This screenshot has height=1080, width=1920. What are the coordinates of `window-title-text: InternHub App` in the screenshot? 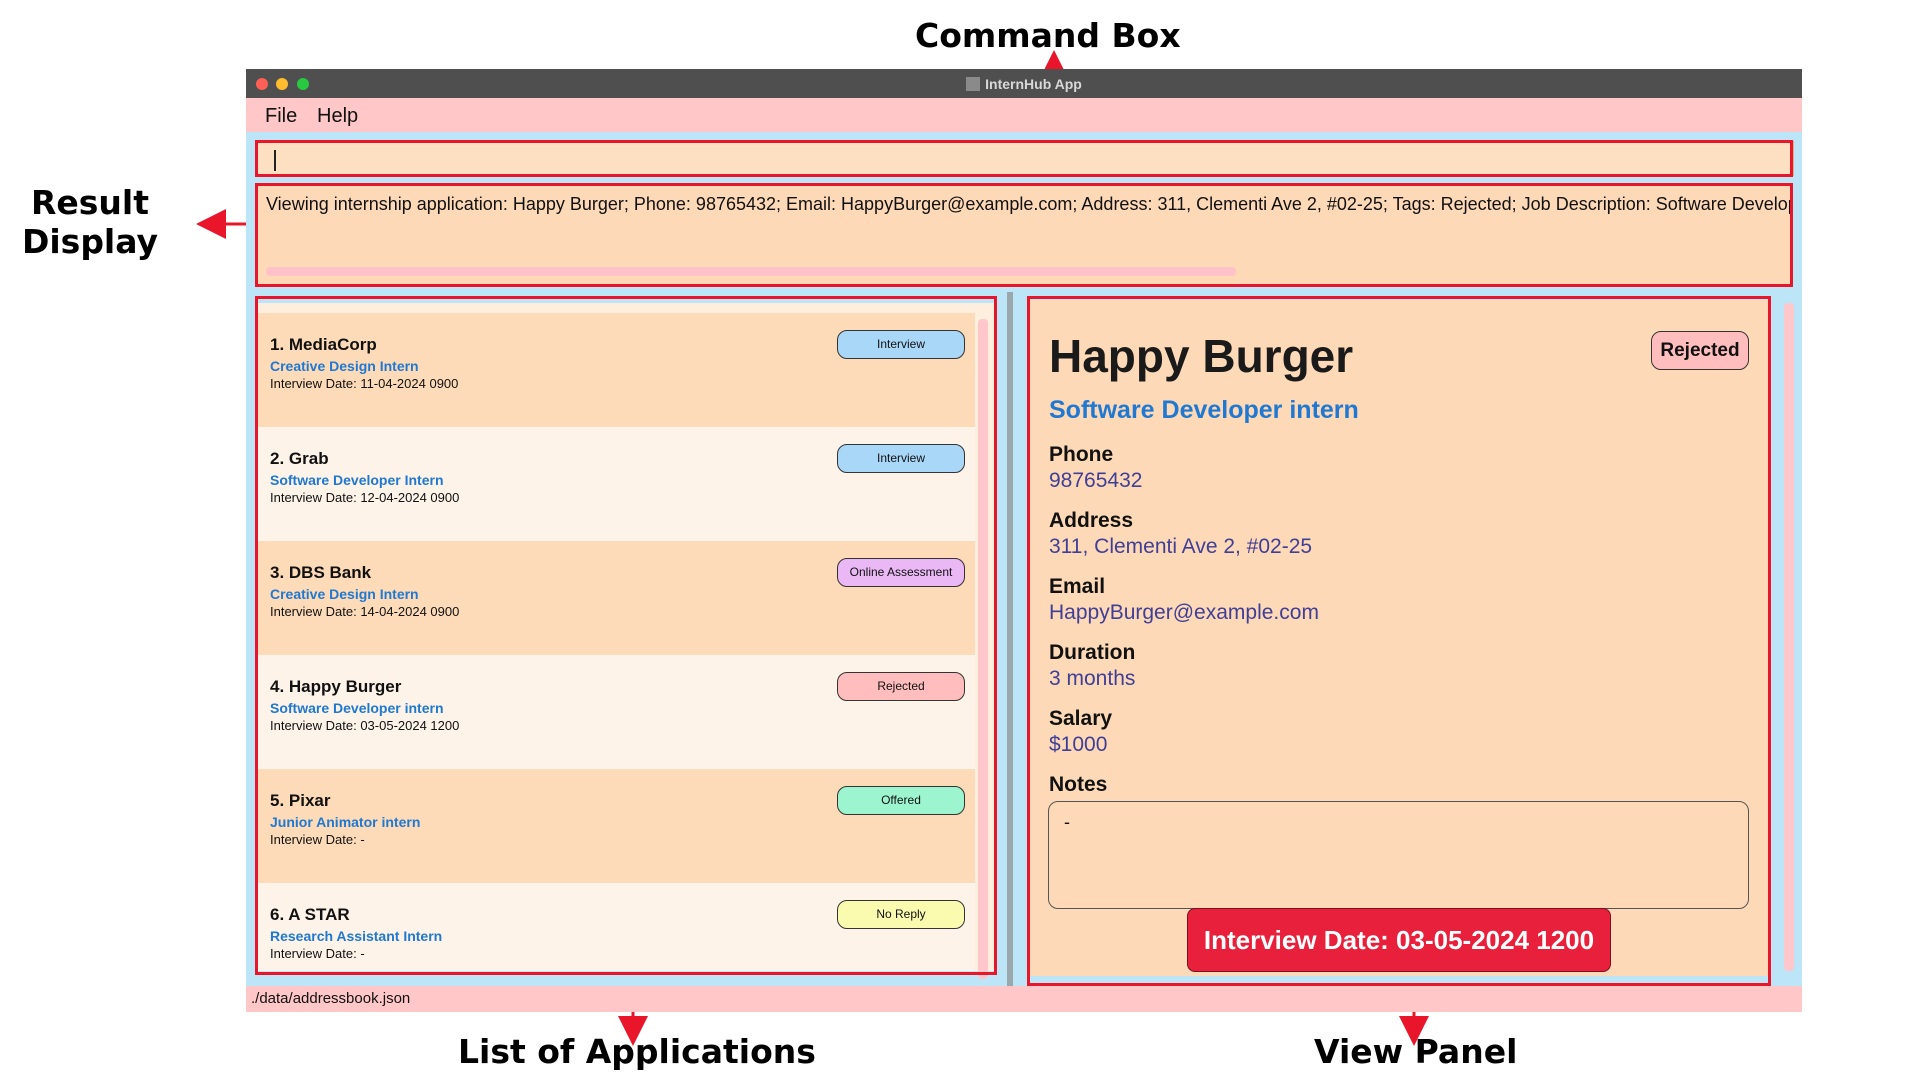 It's located at (1033, 84).